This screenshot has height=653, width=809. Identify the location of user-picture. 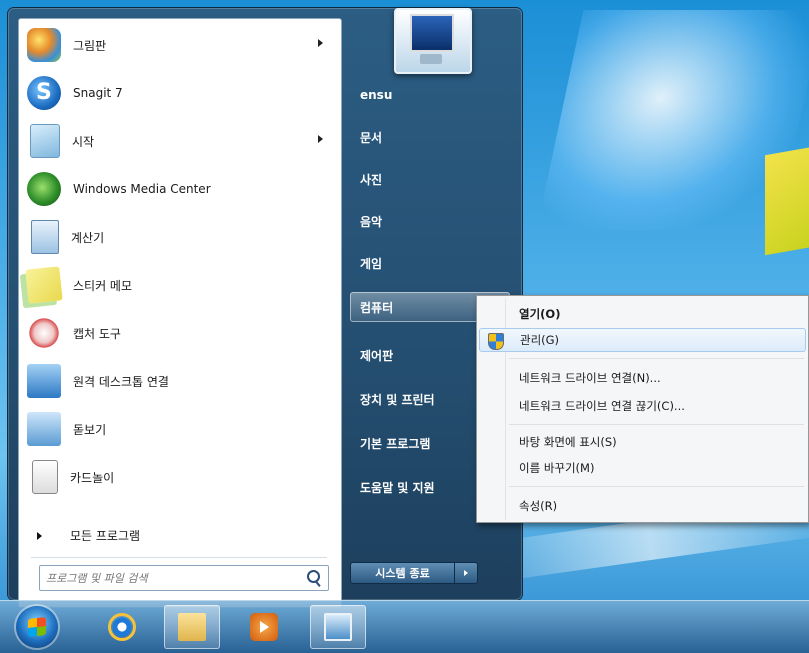
(433, 41).